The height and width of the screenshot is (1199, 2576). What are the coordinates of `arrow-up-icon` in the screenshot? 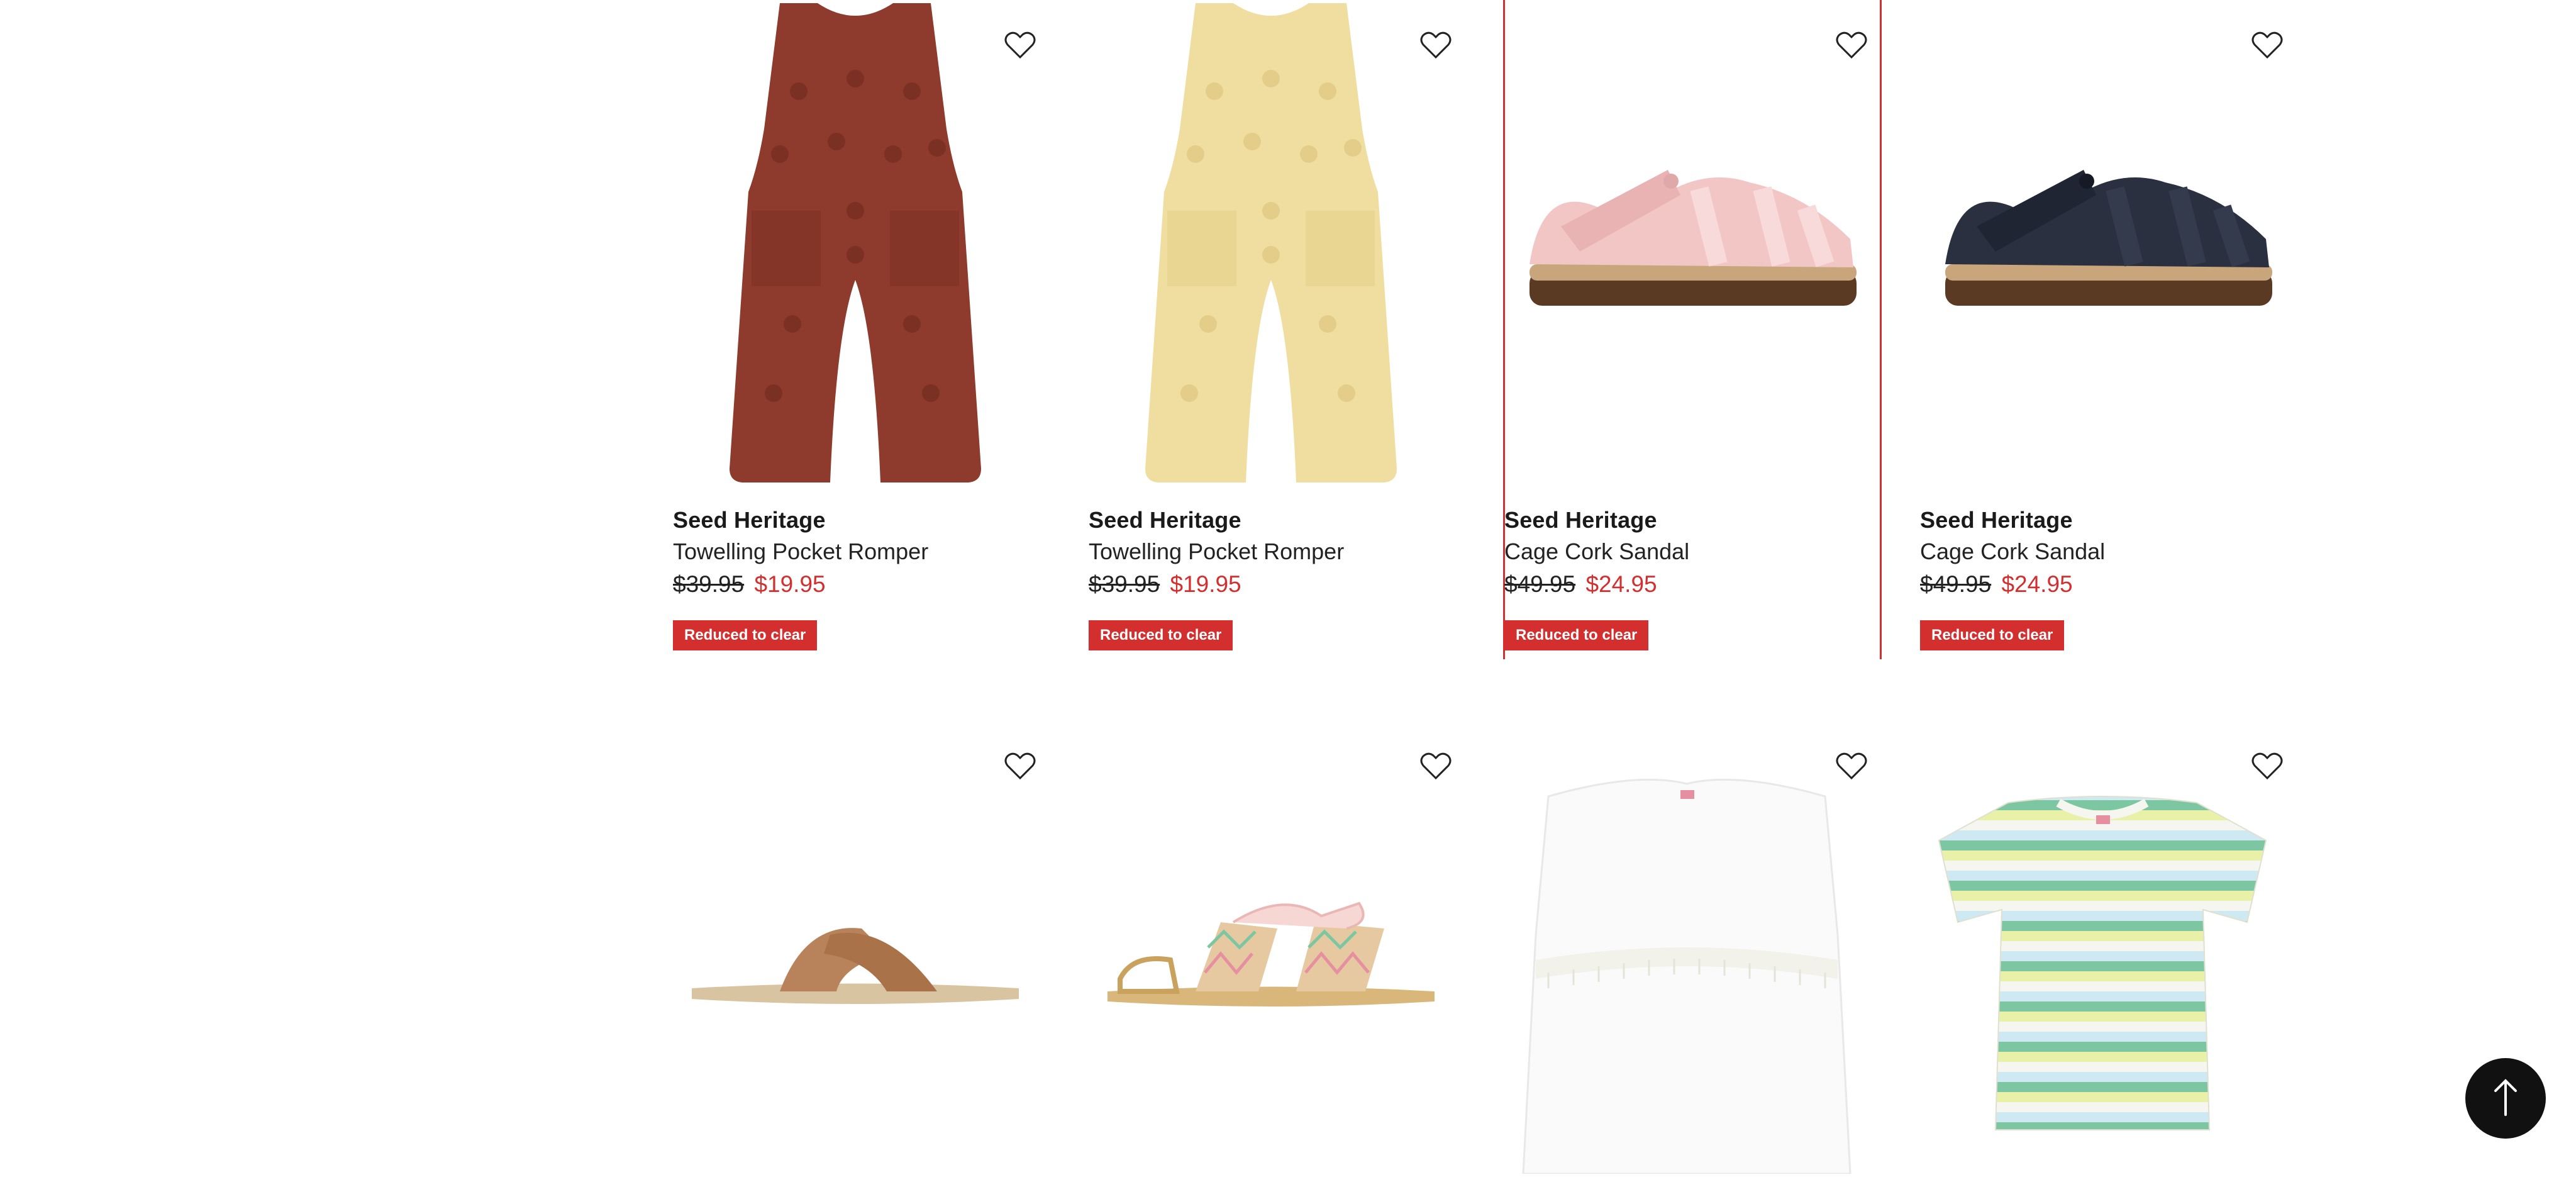 It's located at (2505, 1098).